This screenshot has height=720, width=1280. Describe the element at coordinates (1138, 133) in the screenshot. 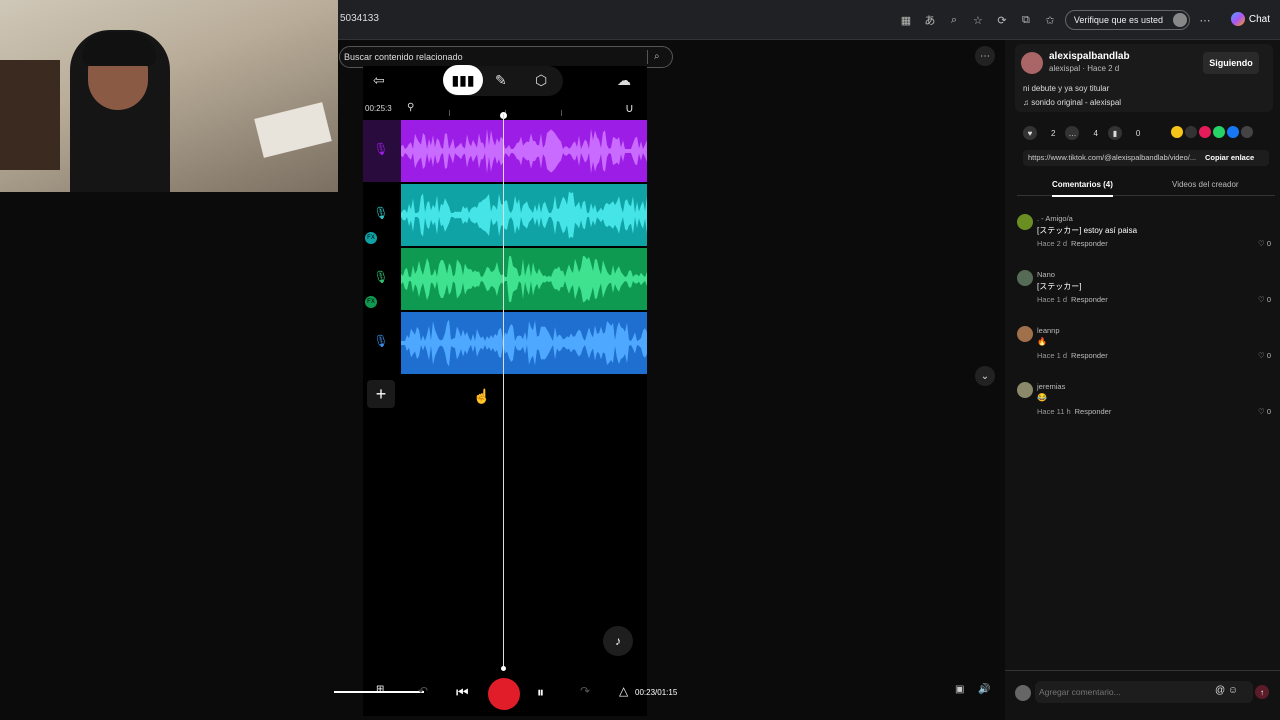

I see `save-count: 0` at that location.